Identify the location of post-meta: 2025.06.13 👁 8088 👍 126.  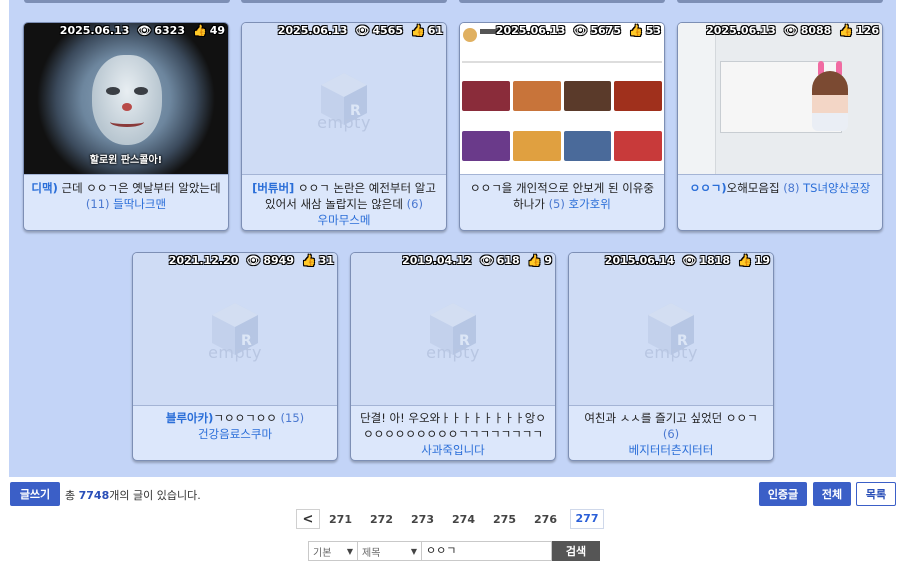
(792, 30).